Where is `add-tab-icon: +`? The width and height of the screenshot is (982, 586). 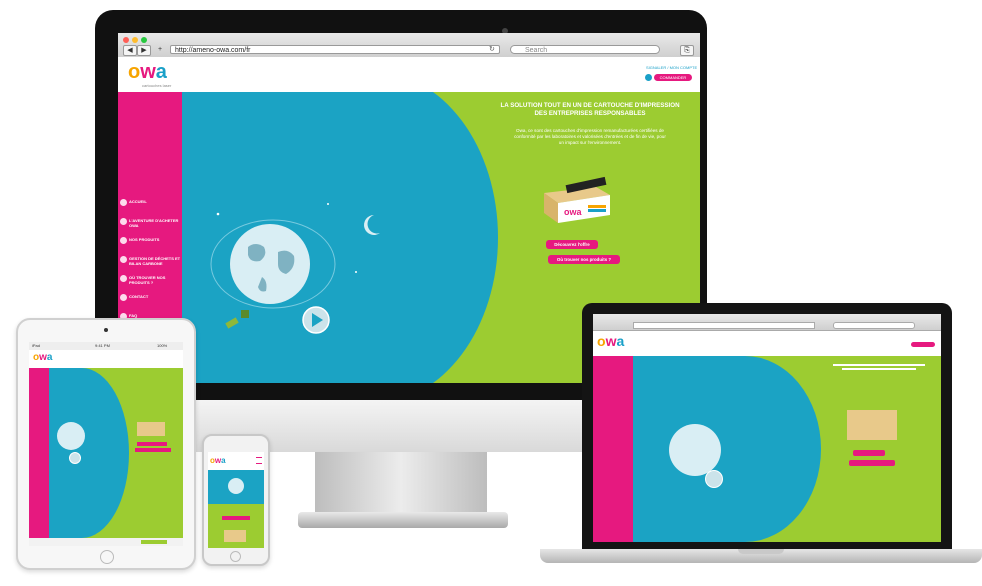 add-tab-icon: + is located at coordinates (160, 49).